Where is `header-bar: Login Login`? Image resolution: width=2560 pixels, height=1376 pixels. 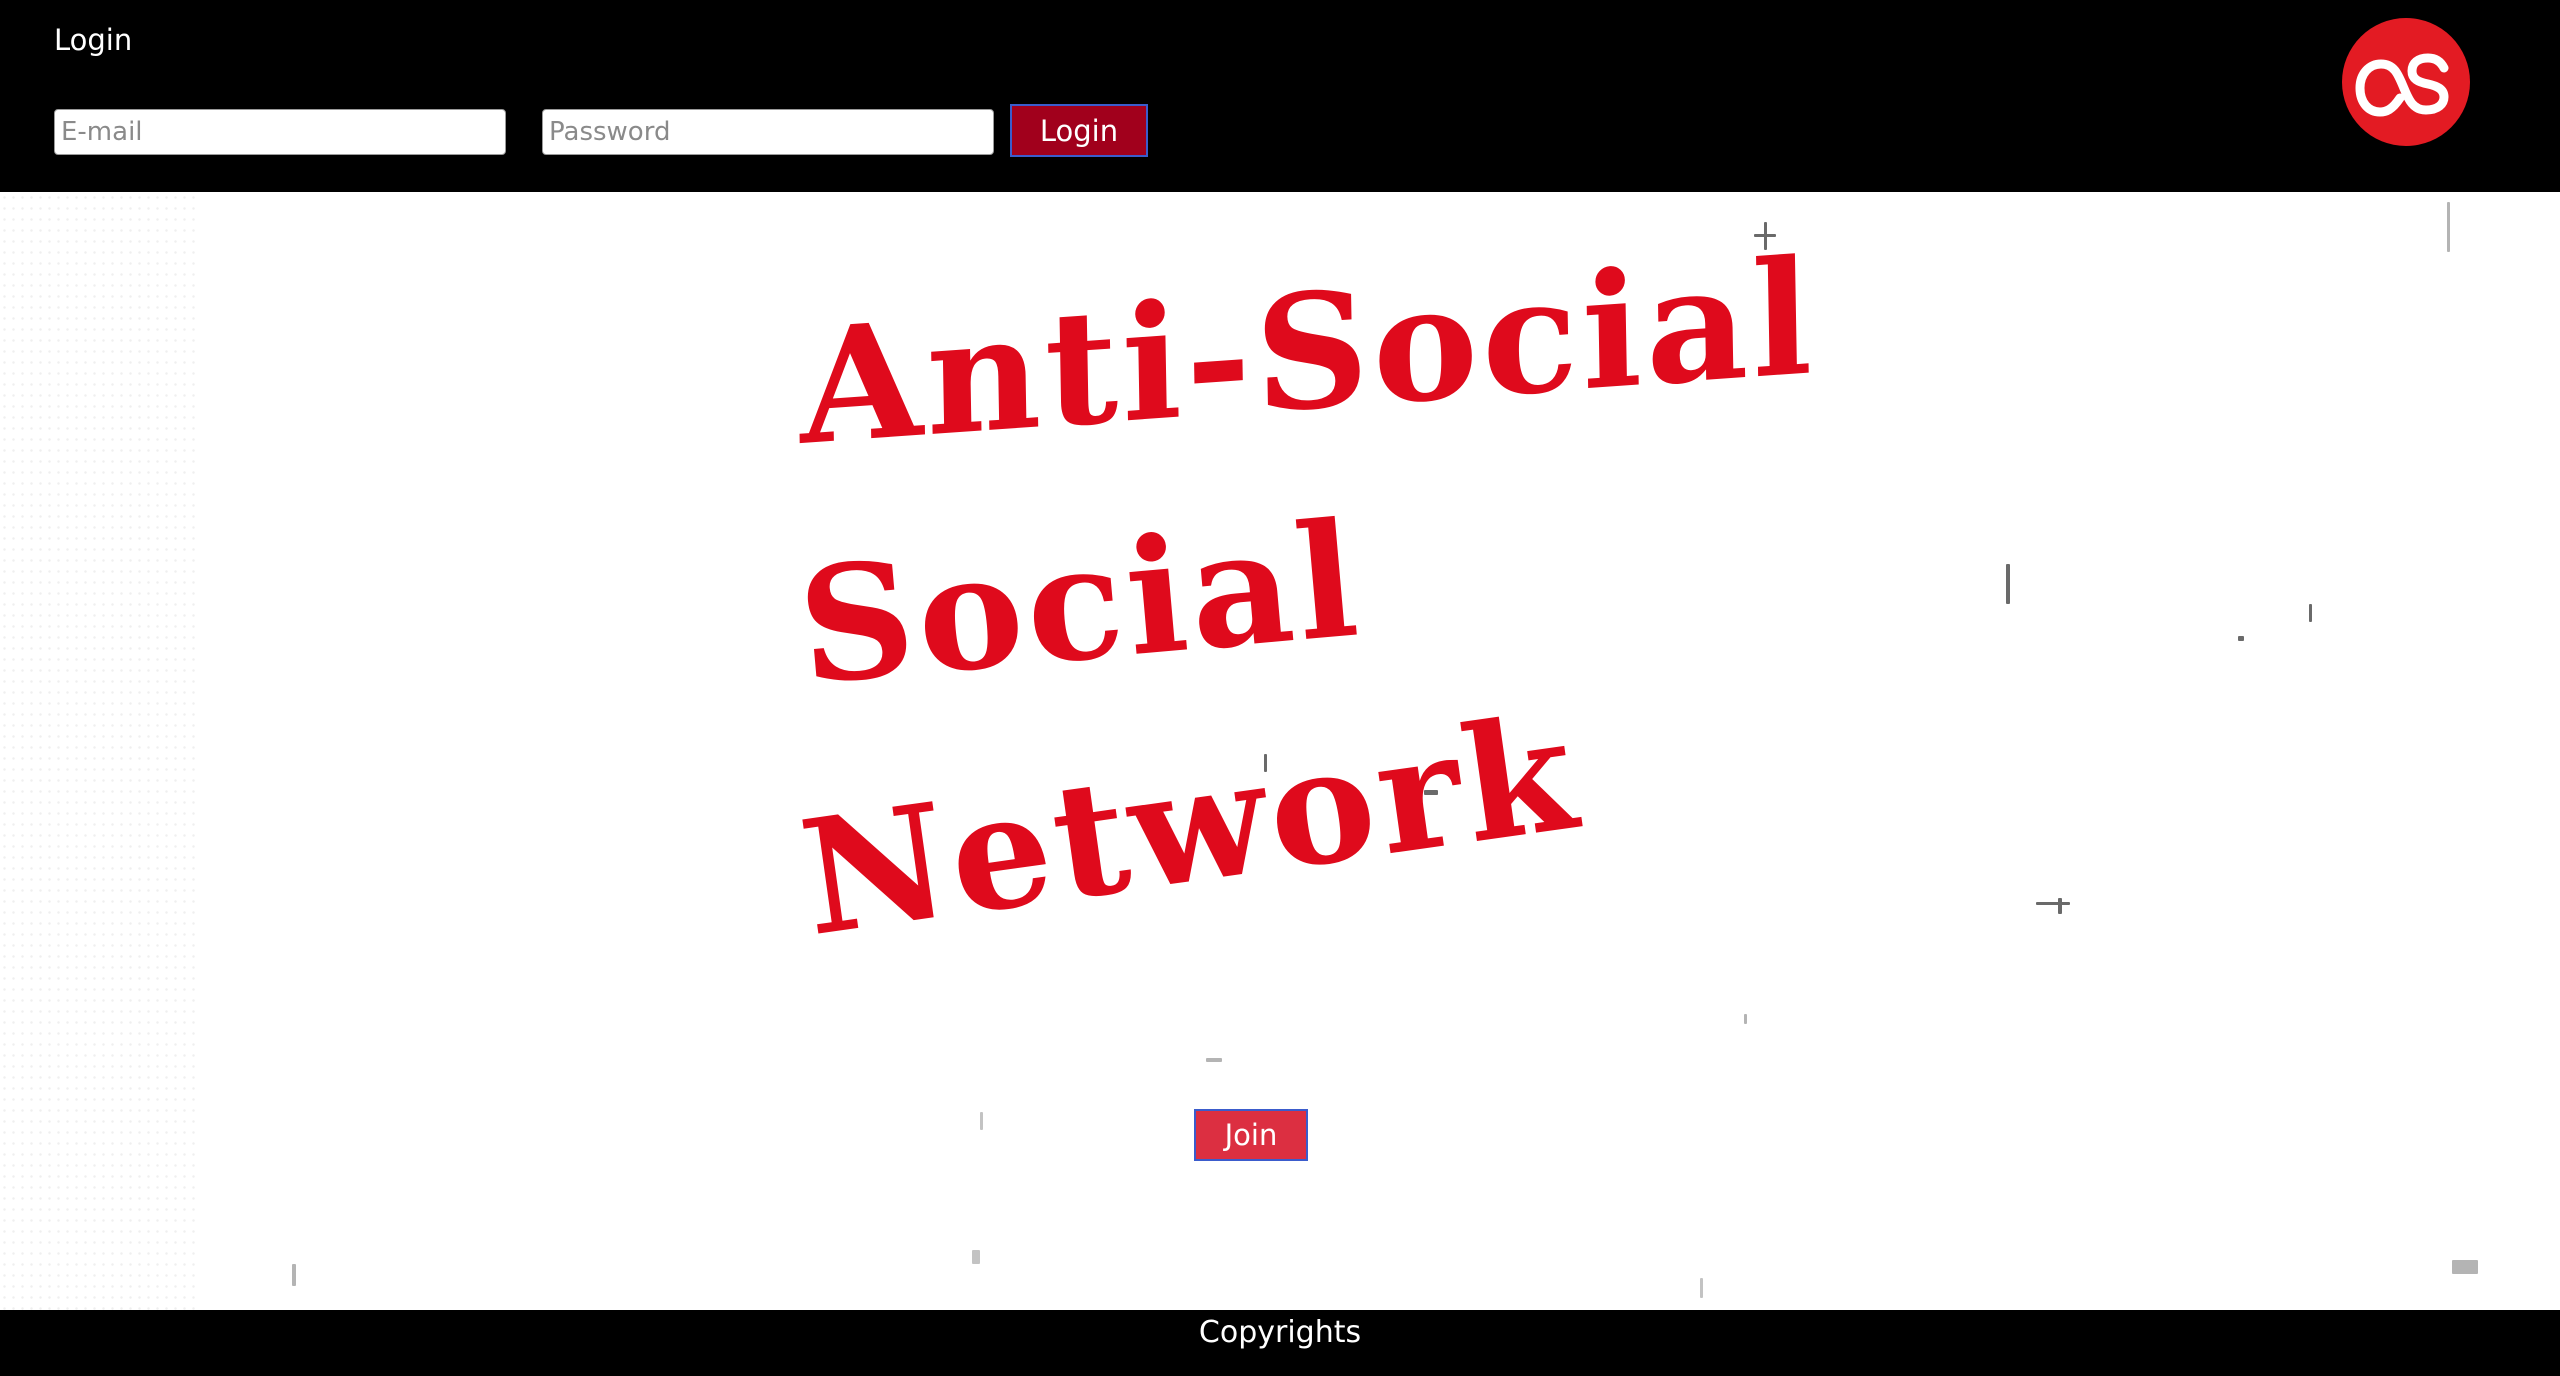
header-bar: Login Login is located at coordinates (1280, 96).